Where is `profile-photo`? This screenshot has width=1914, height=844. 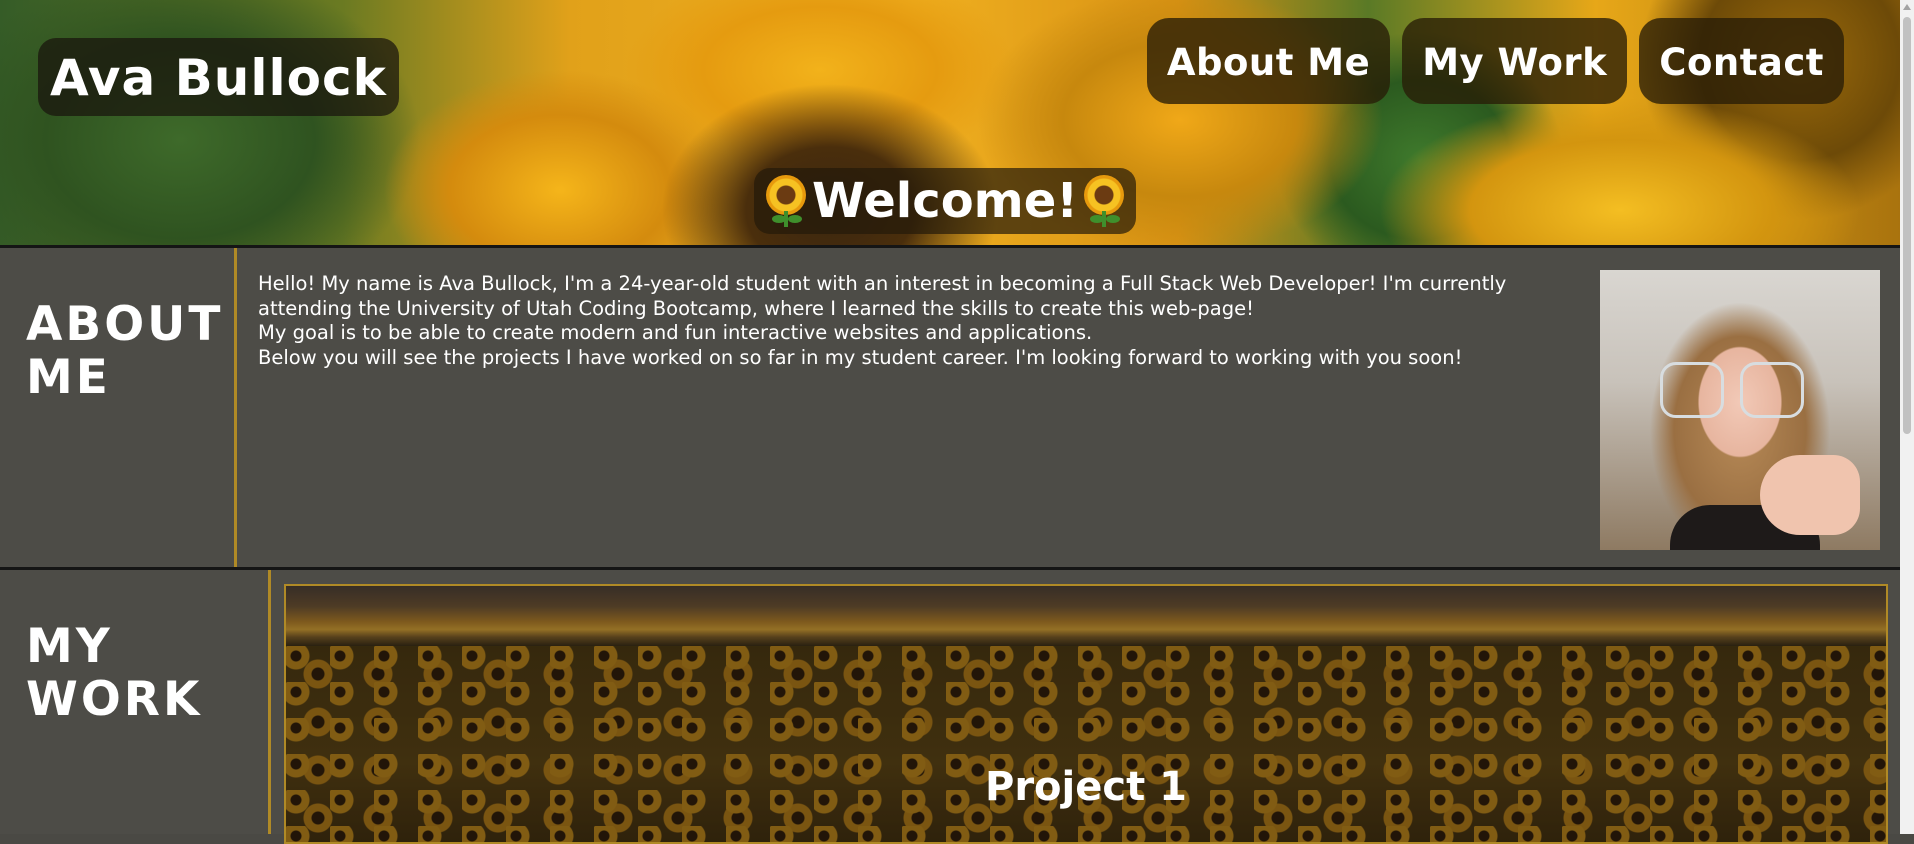 profile-photo is located at coordinates (1740, 410).